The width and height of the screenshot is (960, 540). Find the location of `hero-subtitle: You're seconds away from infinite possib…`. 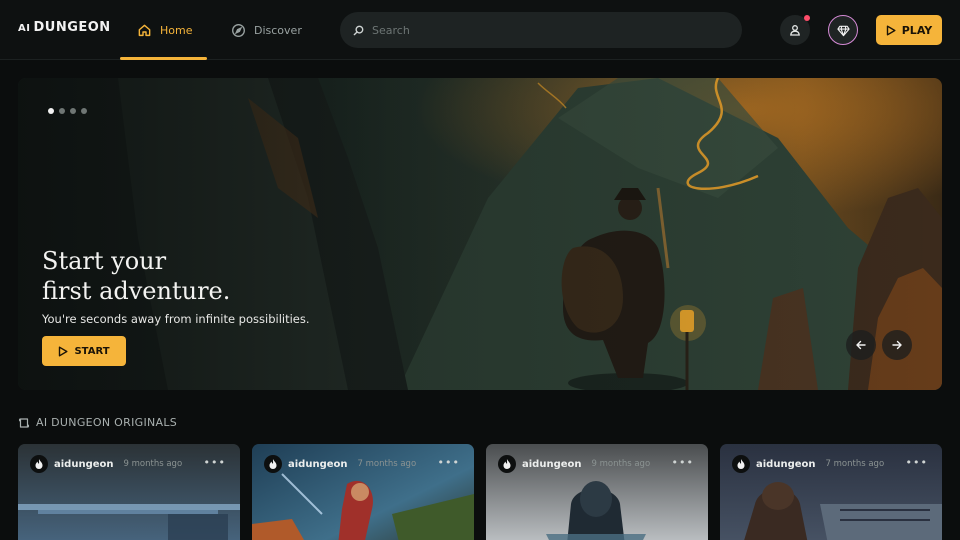

hero-subtitle: You're seconds away from infinite possib… is located at coordinates (176, 319).